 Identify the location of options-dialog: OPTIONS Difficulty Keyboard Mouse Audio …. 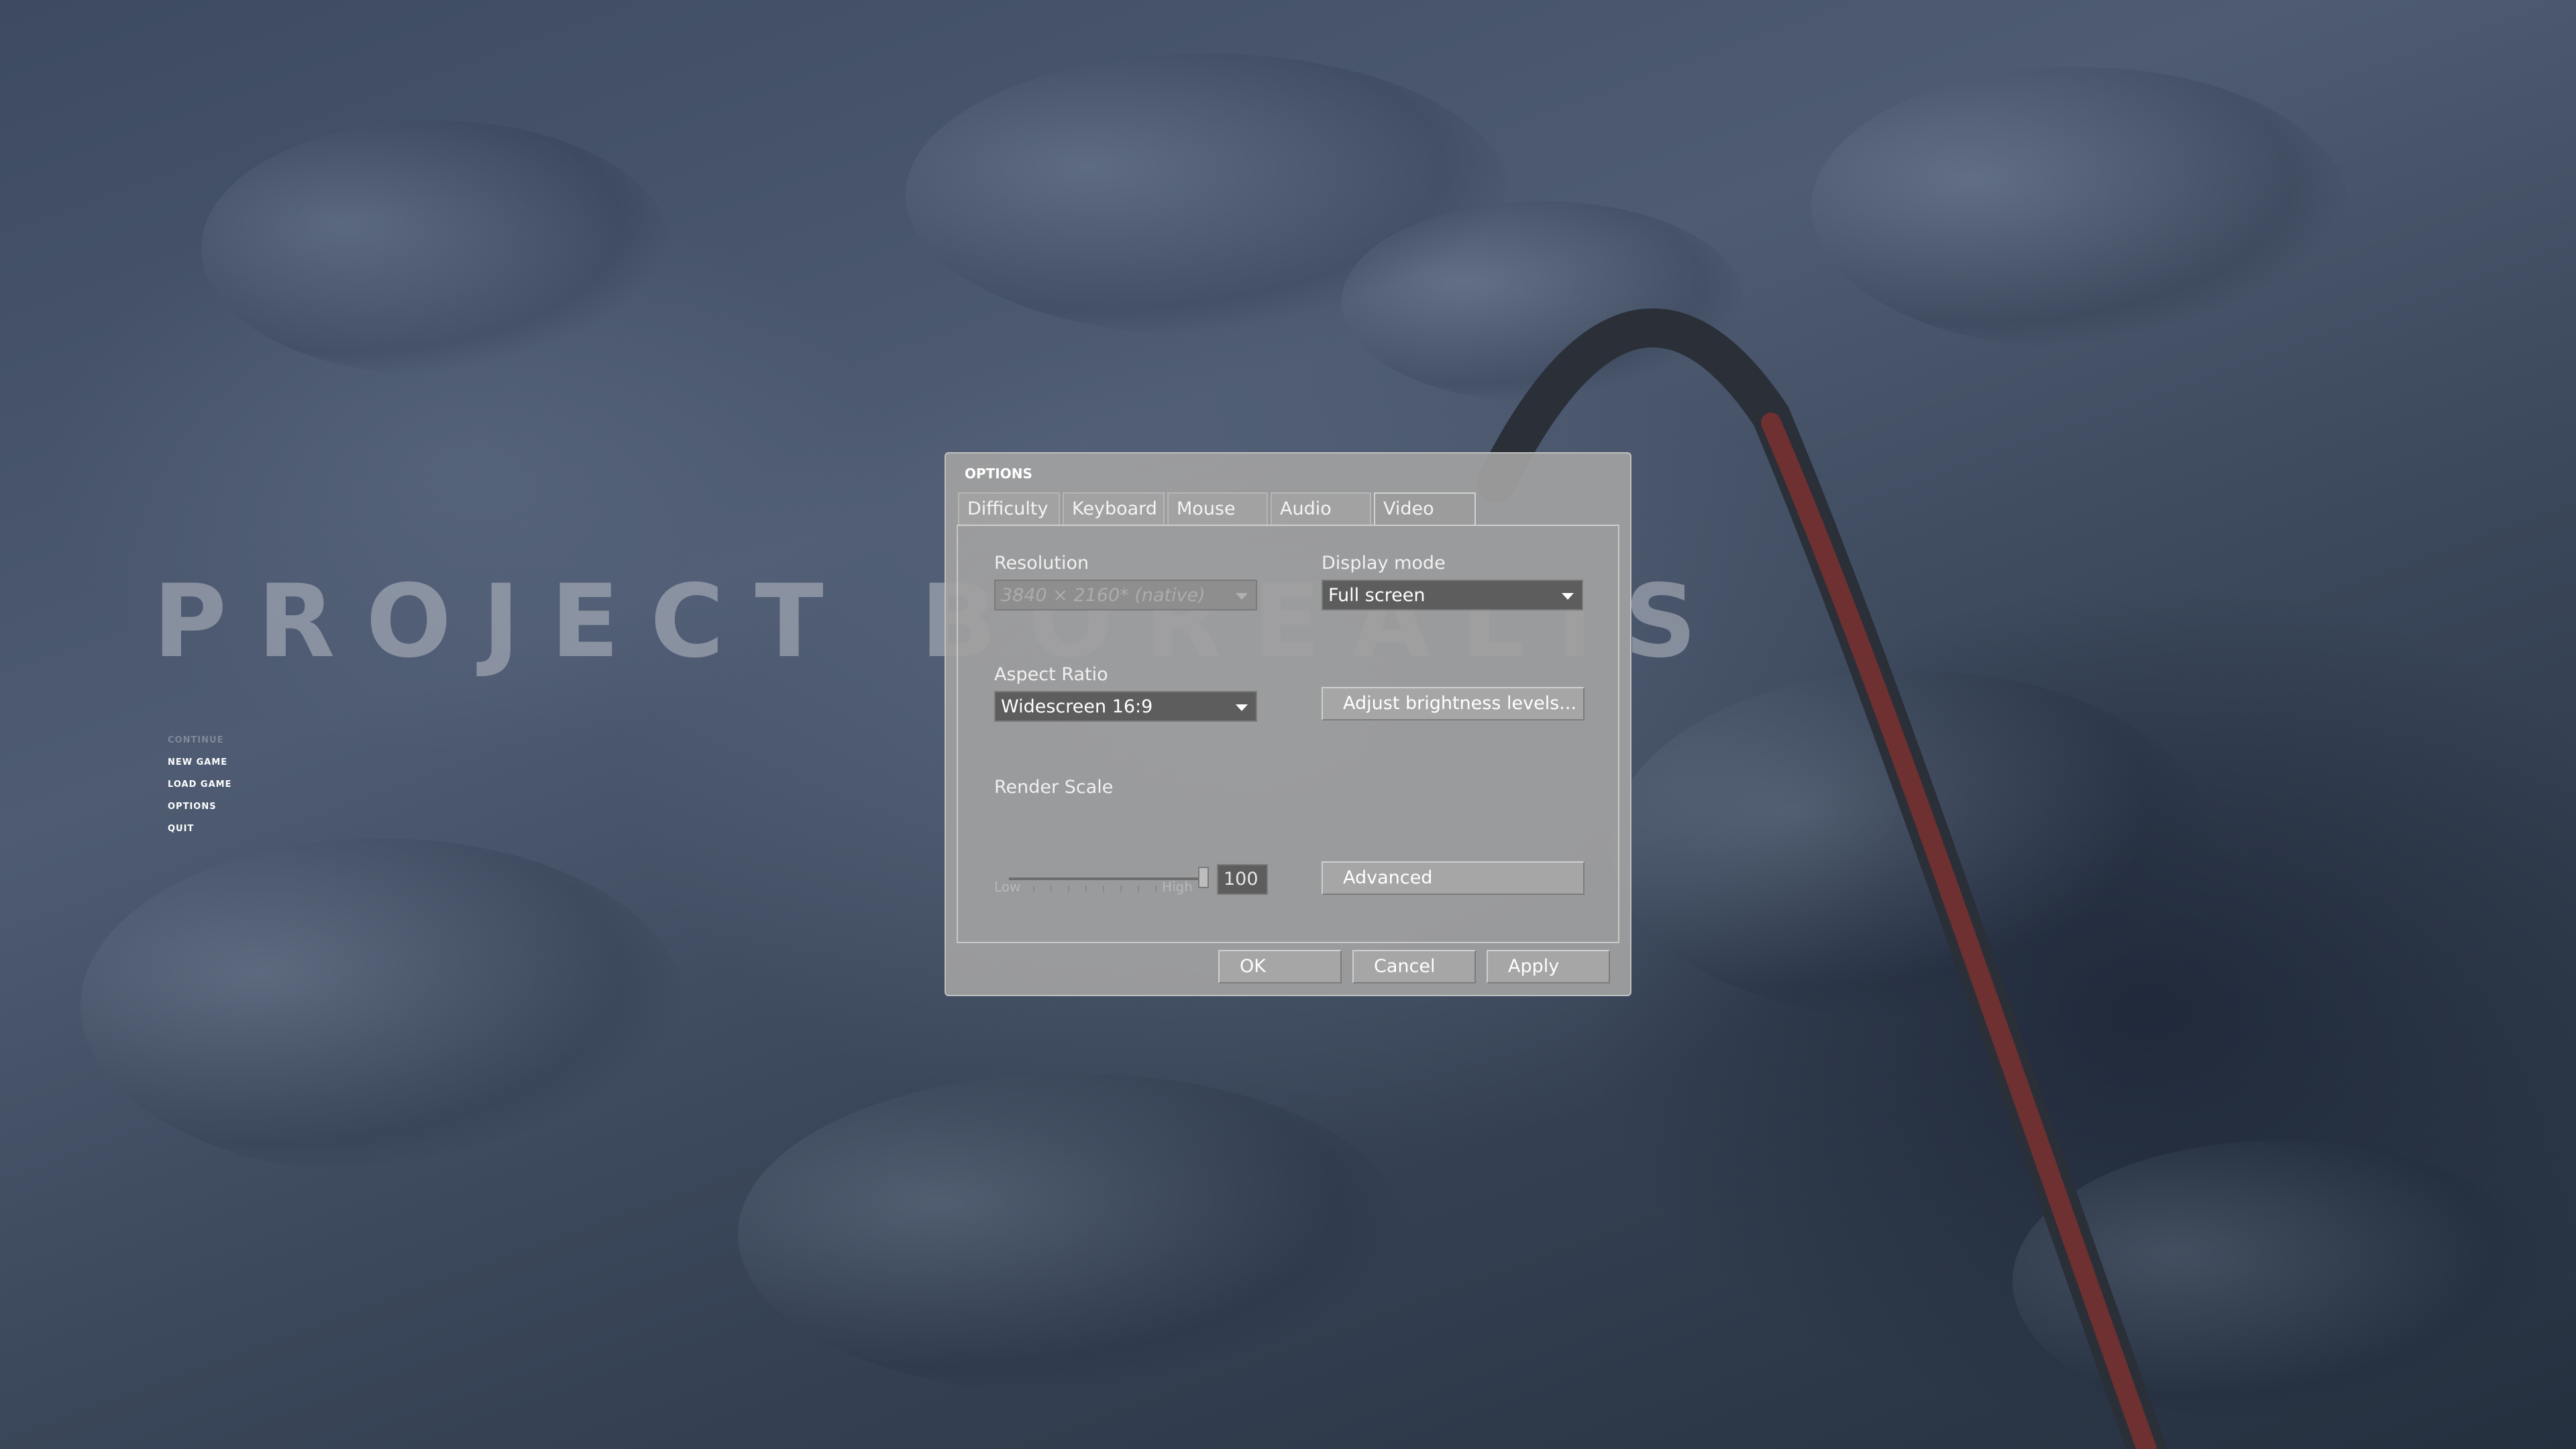
(1288, 724).